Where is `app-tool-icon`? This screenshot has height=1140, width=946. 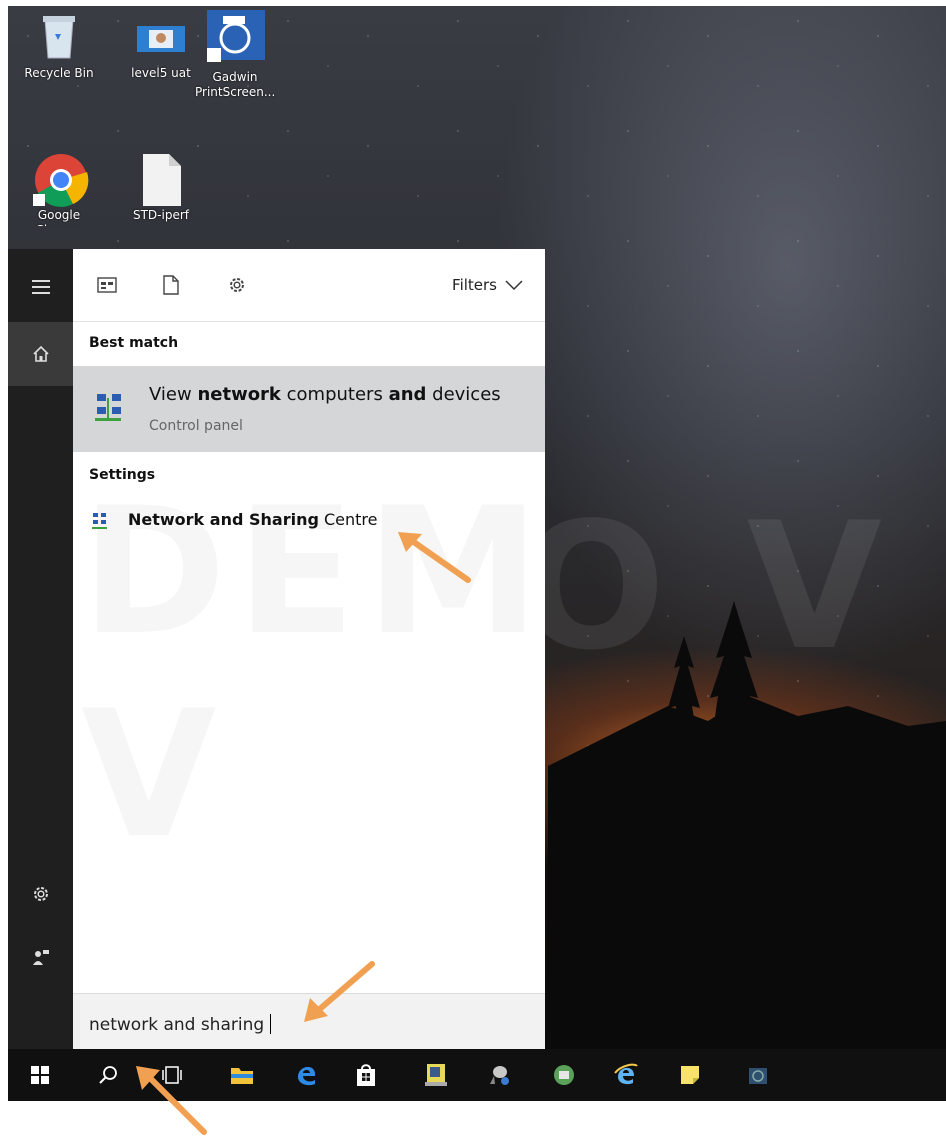
app-tool-icon is located at coordinates (499, 1075).